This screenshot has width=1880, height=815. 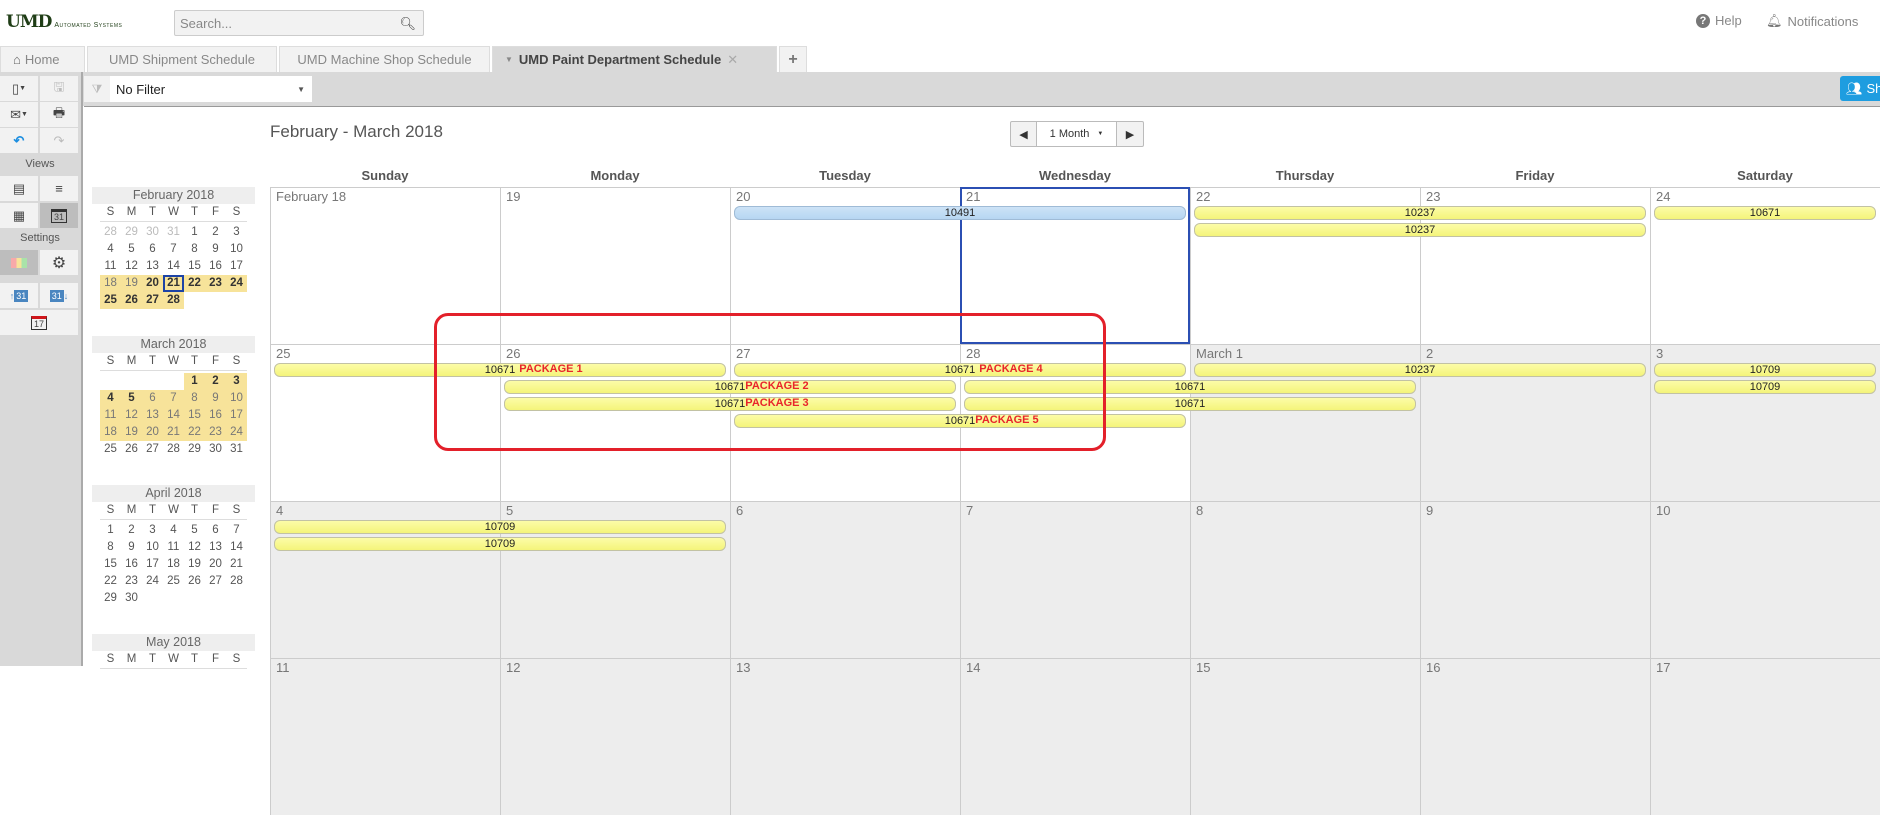 I want to click on color-settings-button, so click(x=19, y=262).